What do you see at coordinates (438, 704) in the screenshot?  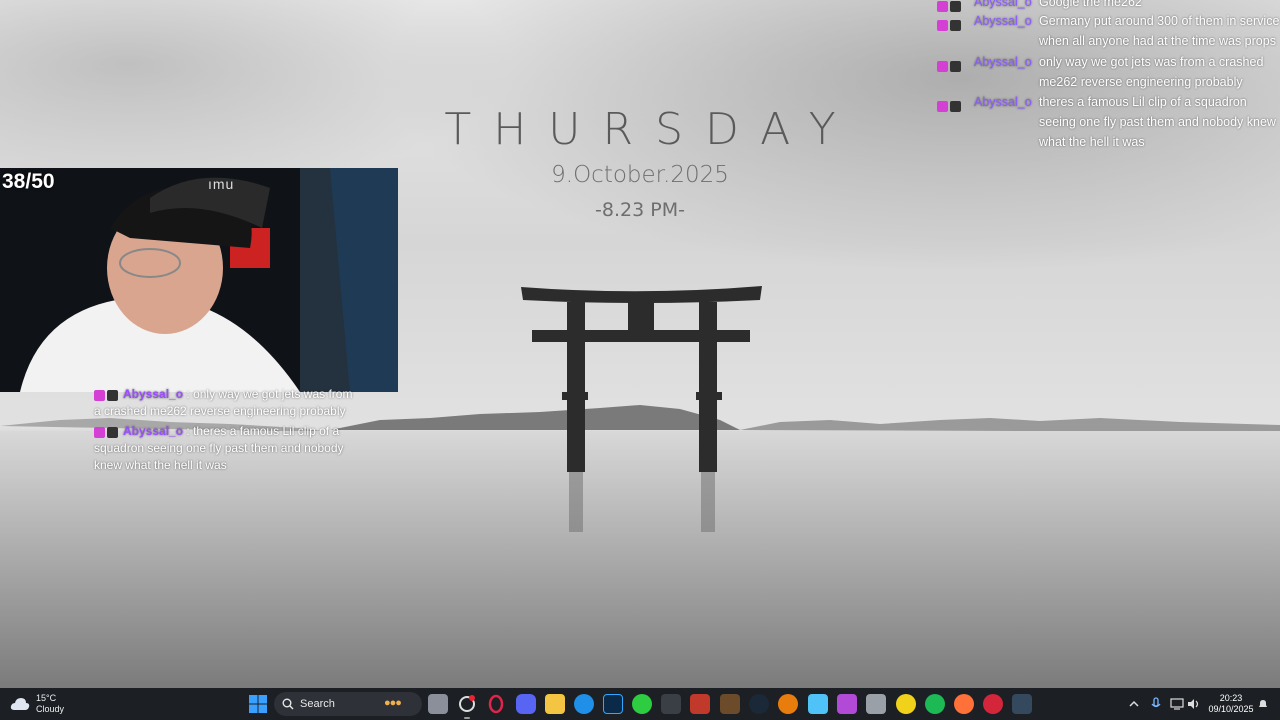 I see `task-view-icon` at bounding box center [438, 704].